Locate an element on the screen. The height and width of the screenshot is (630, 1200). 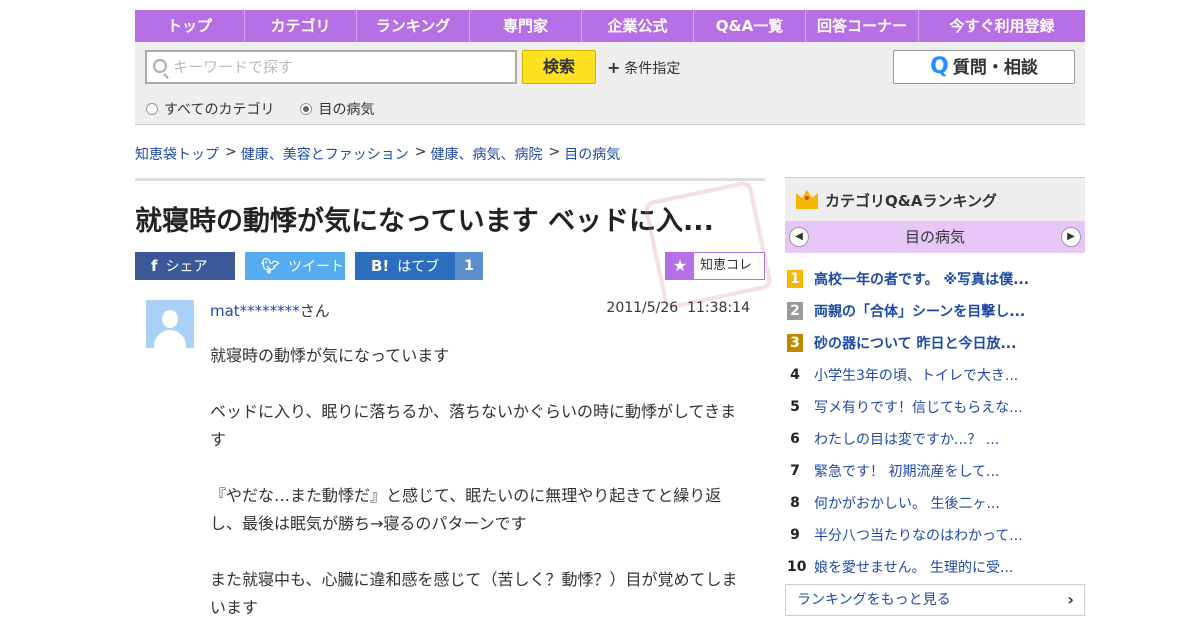
next-arrow-icon: ▶ is located at coordinates (1071, 237).